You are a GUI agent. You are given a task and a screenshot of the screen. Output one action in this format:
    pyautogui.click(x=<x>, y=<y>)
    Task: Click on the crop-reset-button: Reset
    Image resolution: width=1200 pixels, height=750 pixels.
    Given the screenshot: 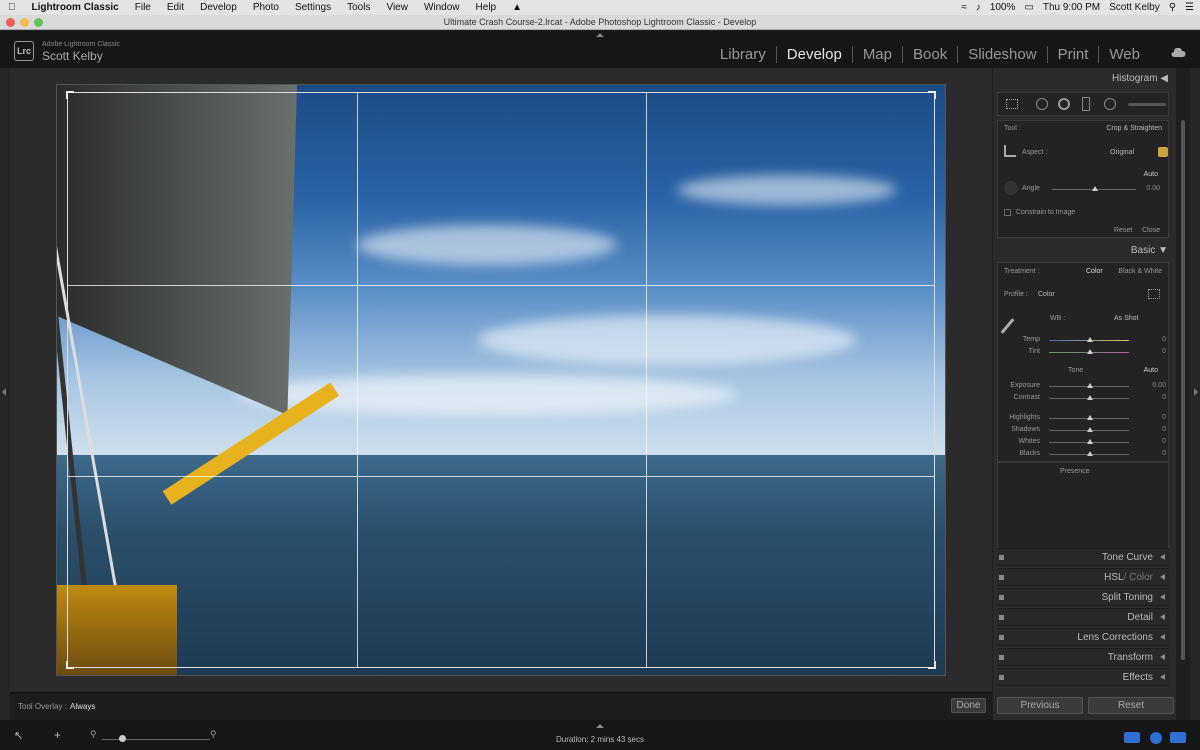 What is the action you would take?
    pyautogui.click(x=1123, y=230)
    